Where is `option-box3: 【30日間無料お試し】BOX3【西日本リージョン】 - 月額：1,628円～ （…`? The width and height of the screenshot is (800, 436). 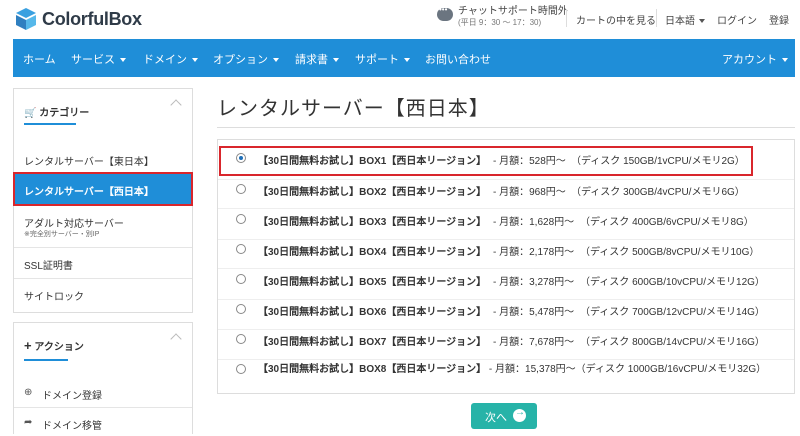
option-box3: 【30日間無料お試し】BOX3【西日本リージョン】 - 月額：1,628円～ （… is located at coordinates (506, 224).